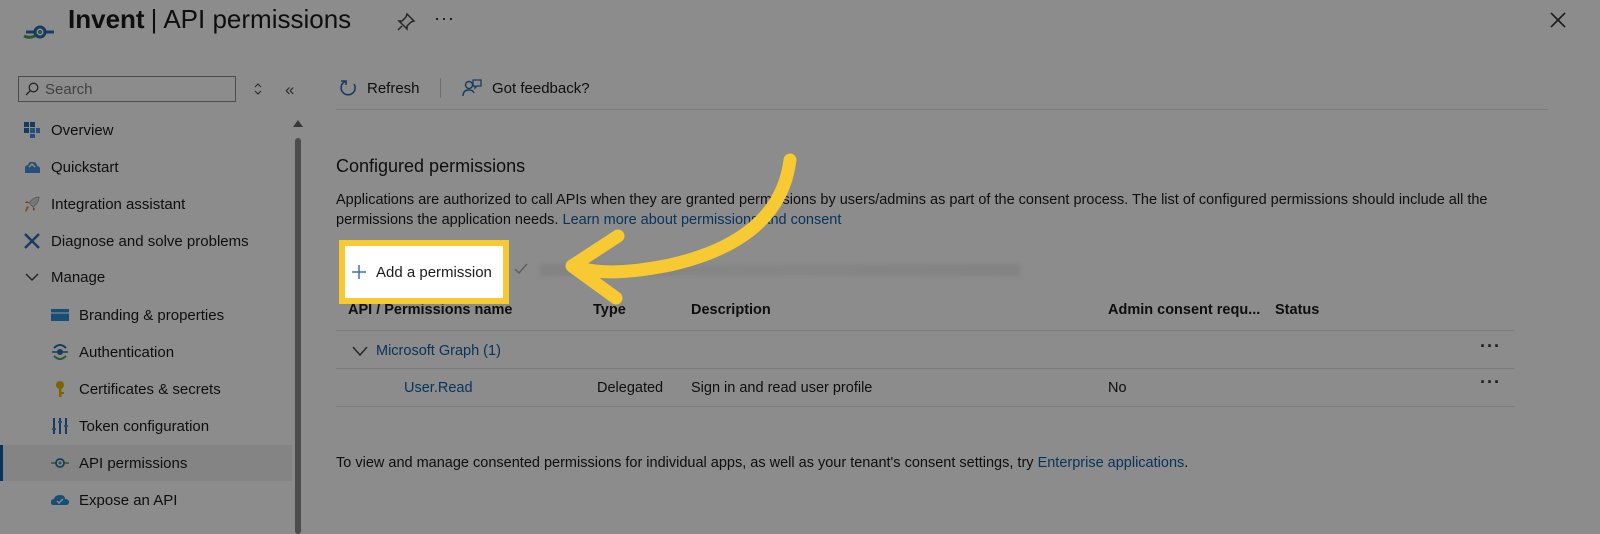 The height and width of the screenshot is (534, 1600). I want to click on sidebar-scrollbar, so click(298, 336).